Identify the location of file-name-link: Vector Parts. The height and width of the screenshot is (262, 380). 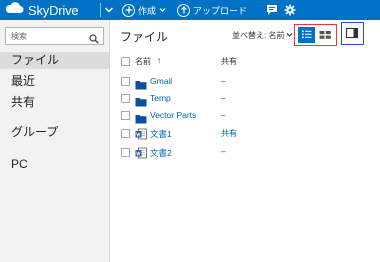
(173, 115).